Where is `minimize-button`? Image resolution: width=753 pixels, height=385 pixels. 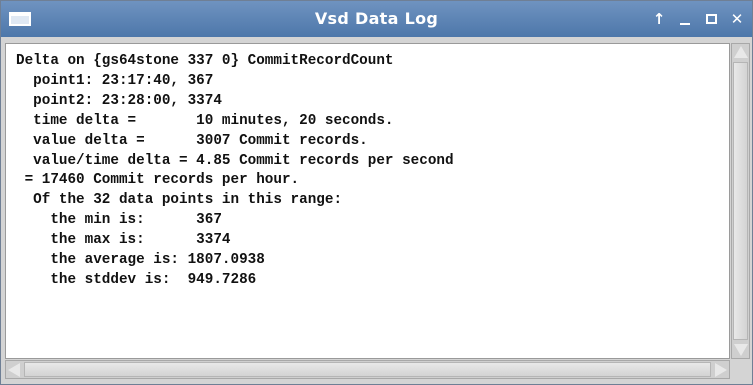 minimize-button is located at coordinates (685, 19).